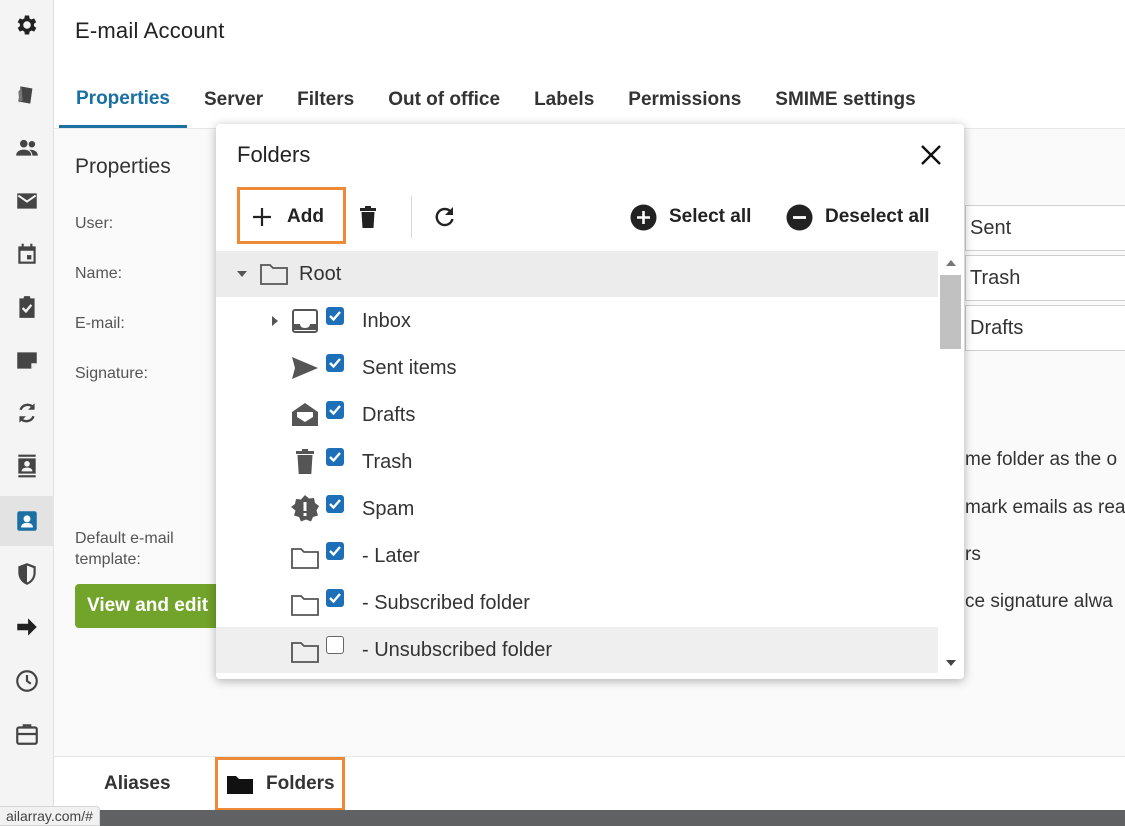  I want to click on trash-folder-select: Trash, so click(1045, 278).